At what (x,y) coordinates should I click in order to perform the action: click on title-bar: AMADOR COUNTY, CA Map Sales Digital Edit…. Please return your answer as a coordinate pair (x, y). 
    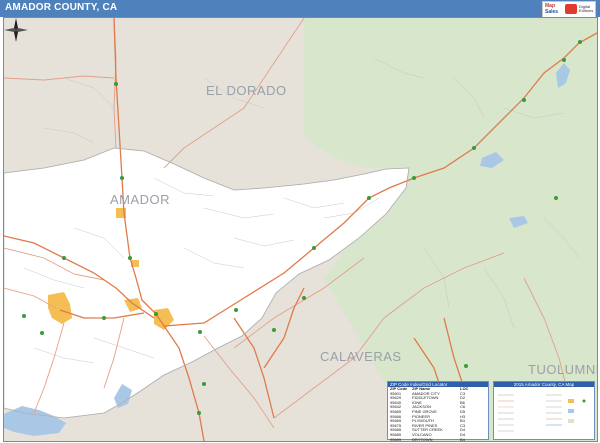
    Looking at the image, I should click on (300, 9).